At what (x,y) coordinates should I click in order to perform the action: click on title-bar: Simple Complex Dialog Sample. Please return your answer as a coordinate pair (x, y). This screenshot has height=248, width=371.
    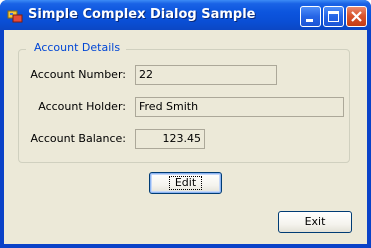
    Looking at the image, I should click on (185, 15).